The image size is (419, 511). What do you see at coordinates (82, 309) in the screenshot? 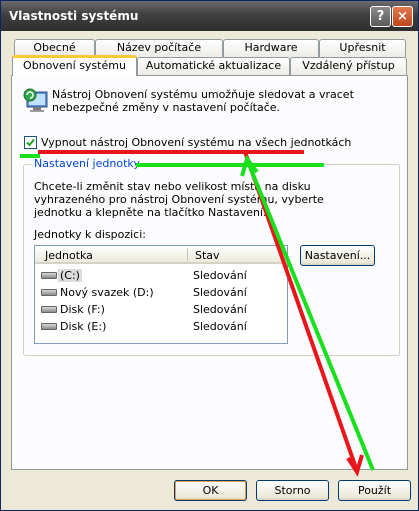
I see `drive-name: Disk (F:)` at bounding box center [82, 309].